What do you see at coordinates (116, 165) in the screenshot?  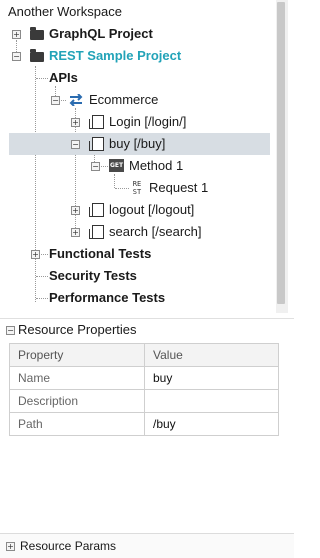 I see `get-method-icon: GET` at bounding box center [116, 165].